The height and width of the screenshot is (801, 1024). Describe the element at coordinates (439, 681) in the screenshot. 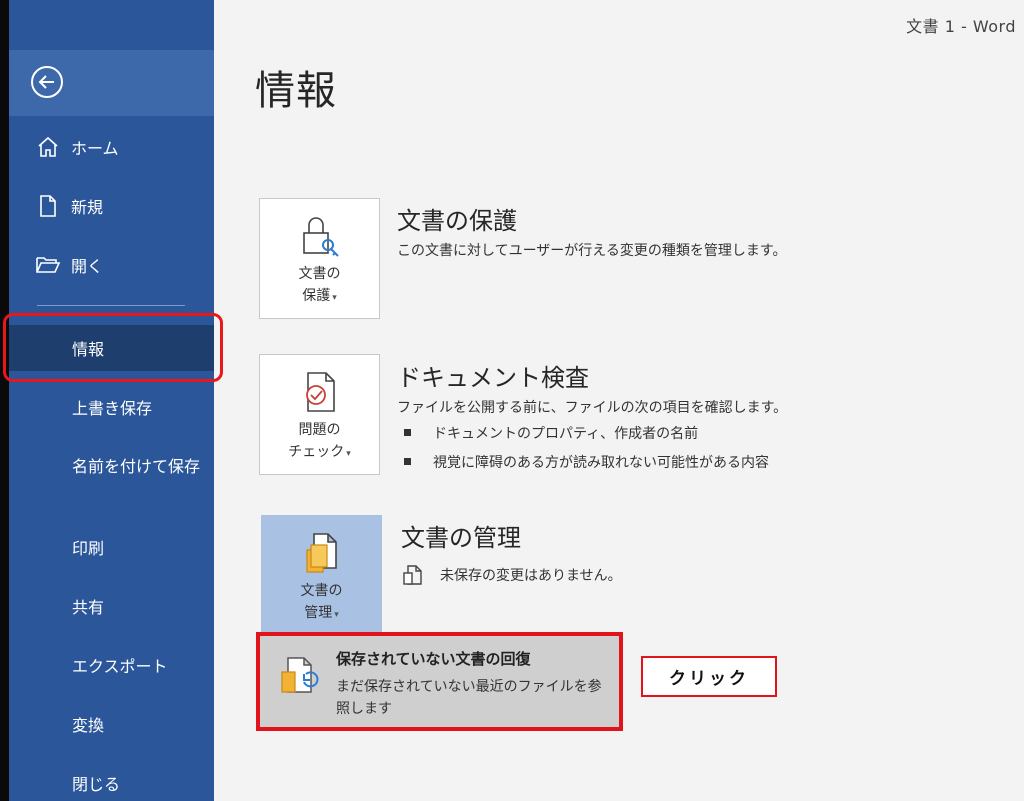

I see `highlight-frame-recover` at that location.